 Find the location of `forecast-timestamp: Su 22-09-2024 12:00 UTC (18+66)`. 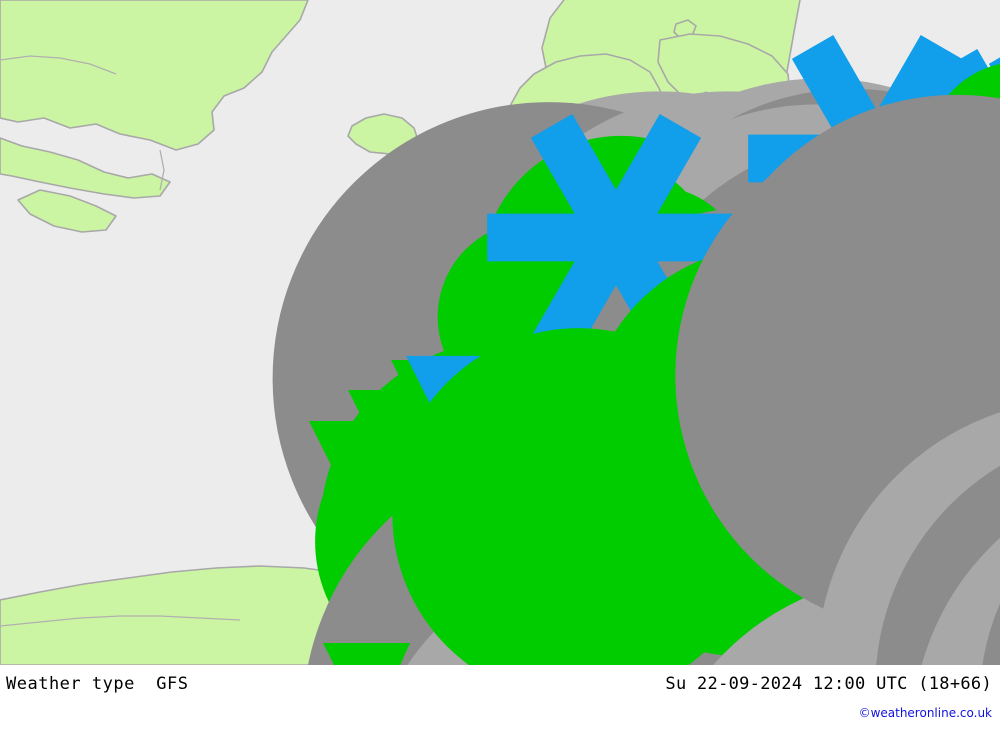

forecast-timestamp: Su 22-09-2024 12:00 UTC (18+66) is located at coordinates (828, 684).